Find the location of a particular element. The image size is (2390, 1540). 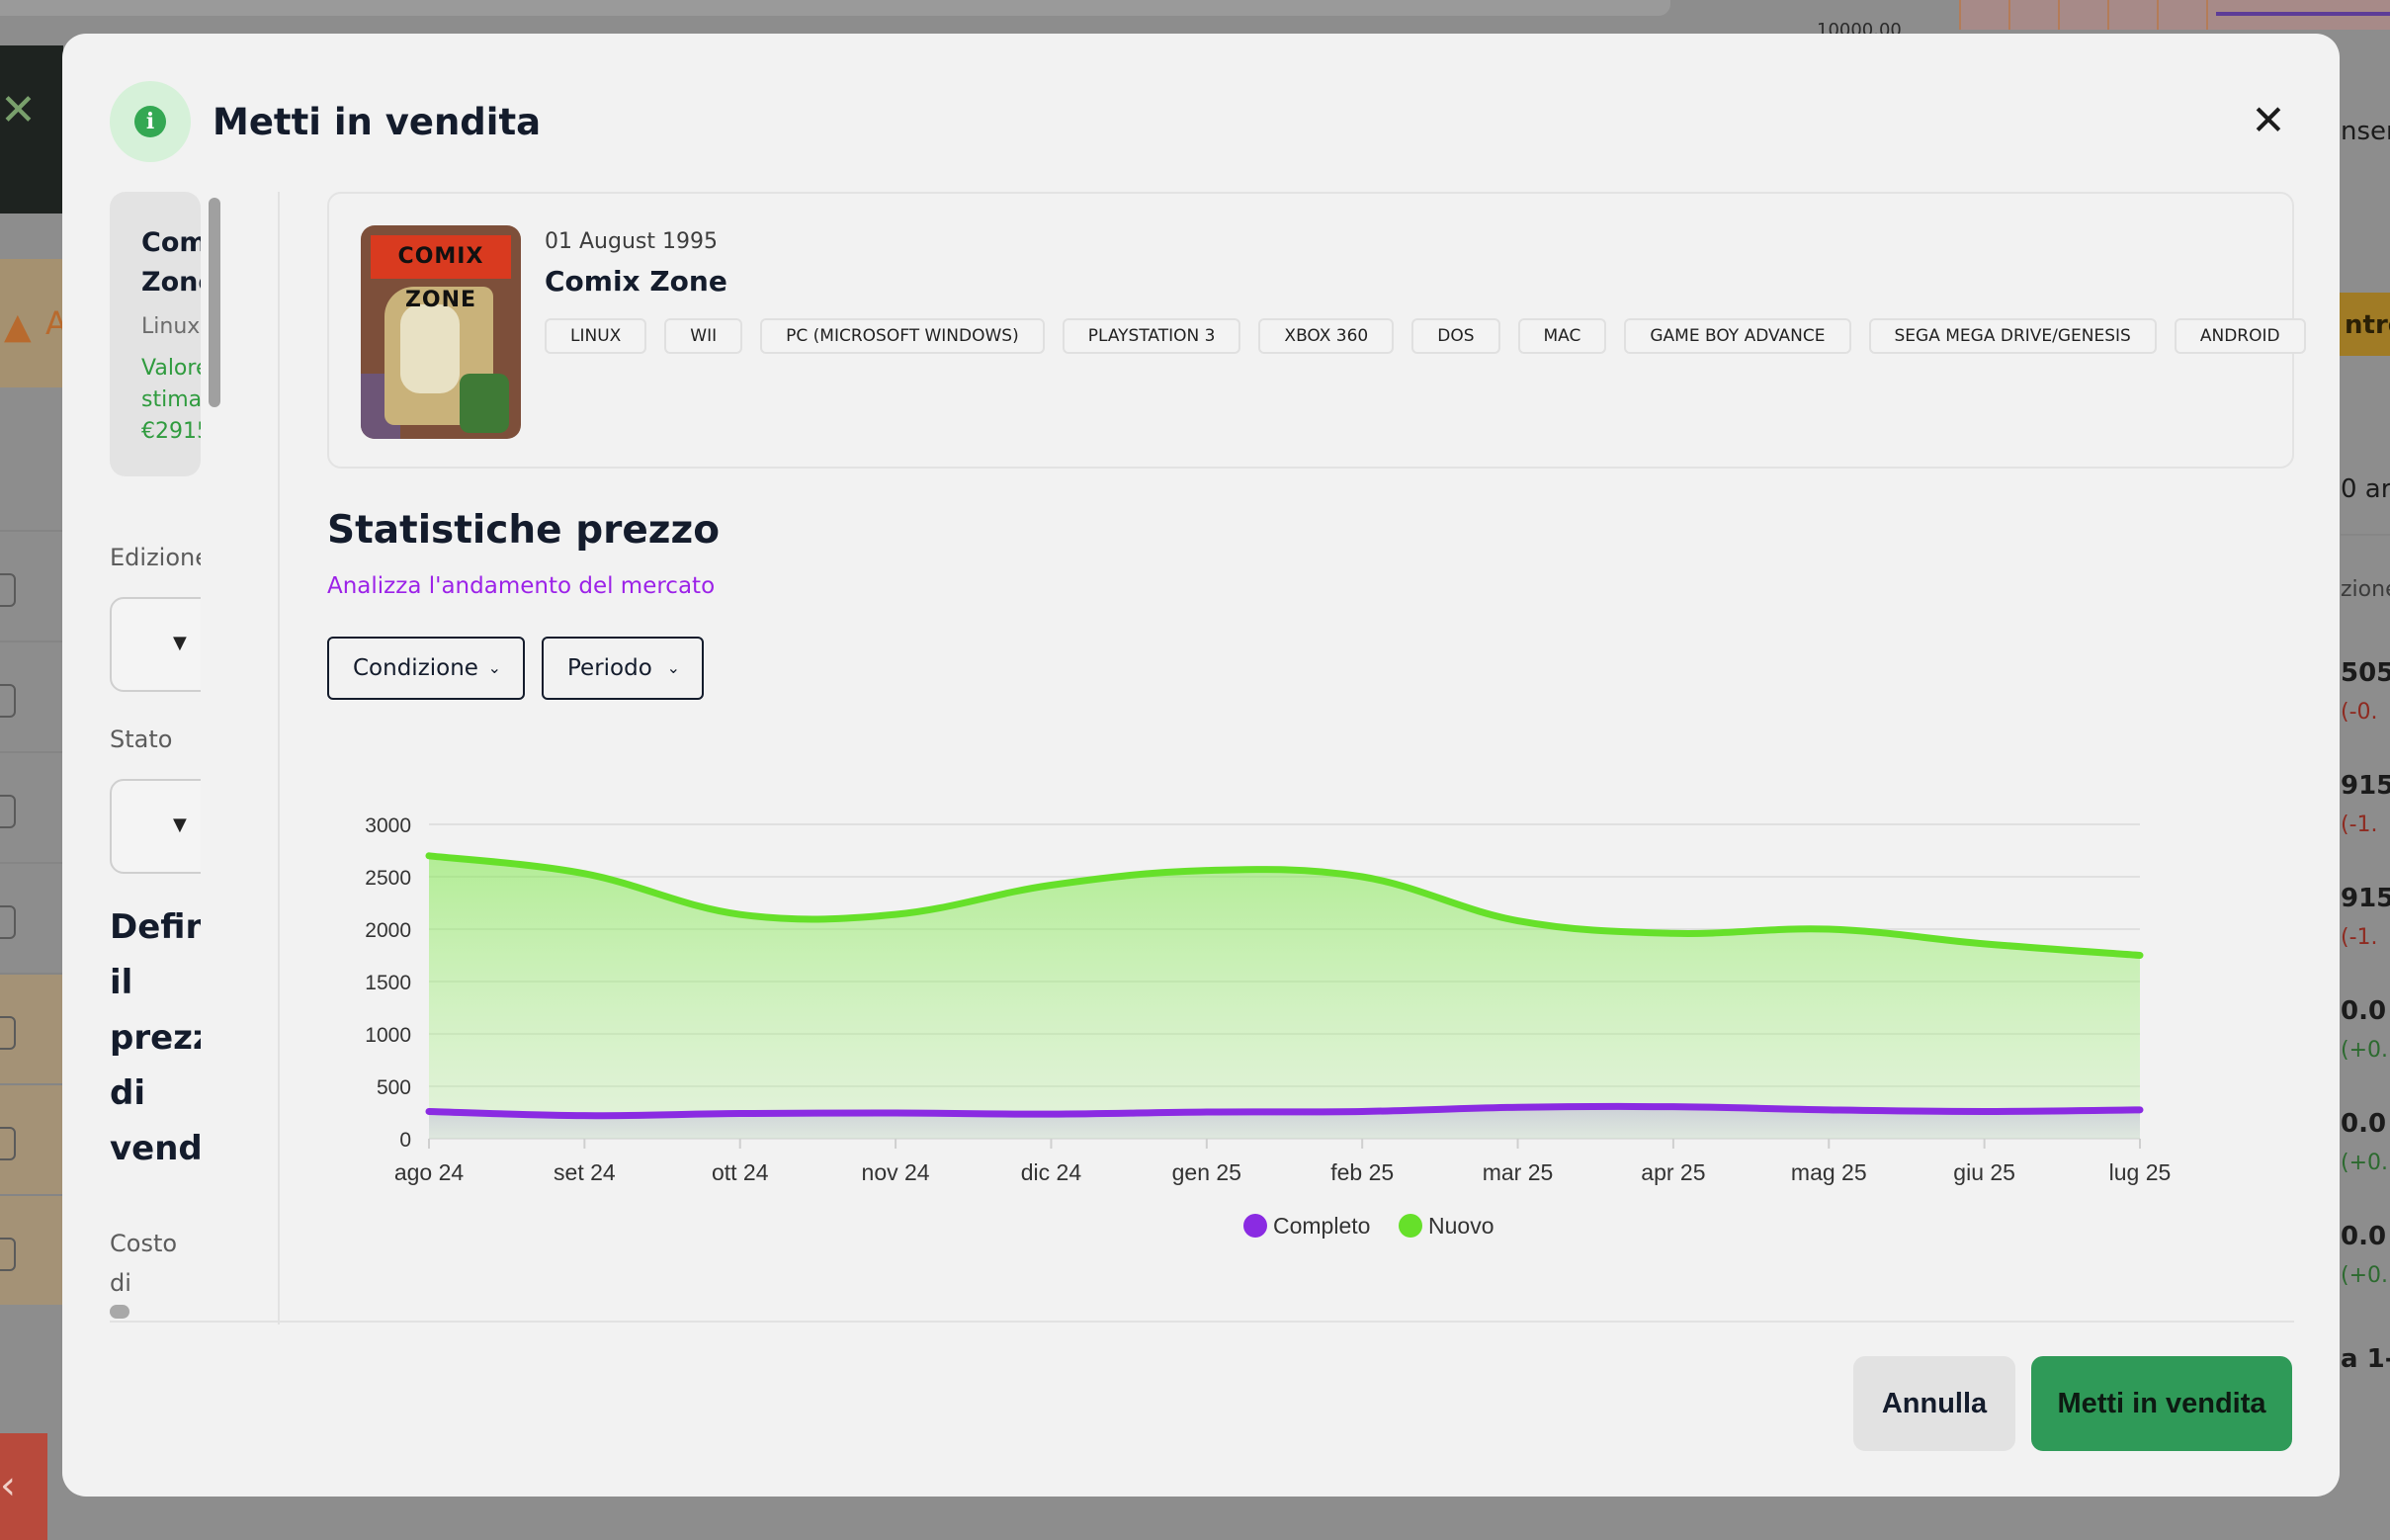

x-tick-label: gen 25 is located at coordinates (1206, 1172).